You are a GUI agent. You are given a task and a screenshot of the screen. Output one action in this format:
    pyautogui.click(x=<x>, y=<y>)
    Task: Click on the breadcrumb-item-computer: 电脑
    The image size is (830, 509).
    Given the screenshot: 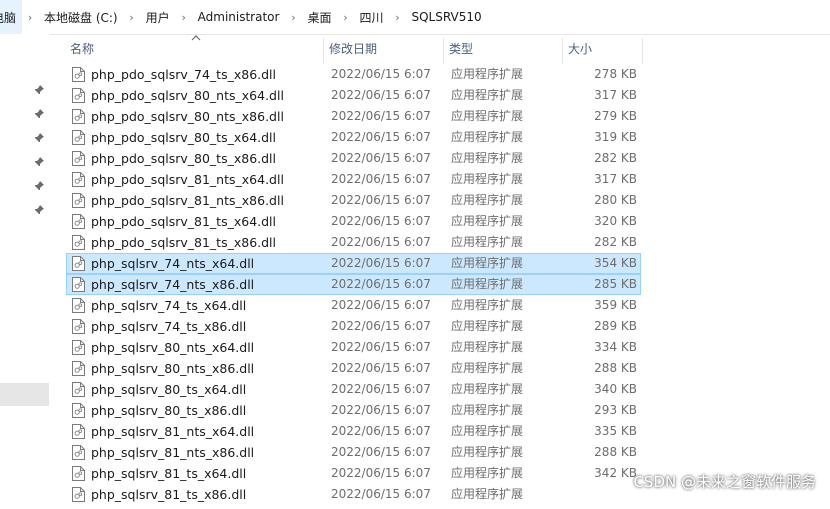 What is the action you would take?
    pyautogui.click(x=11, y=17)
    